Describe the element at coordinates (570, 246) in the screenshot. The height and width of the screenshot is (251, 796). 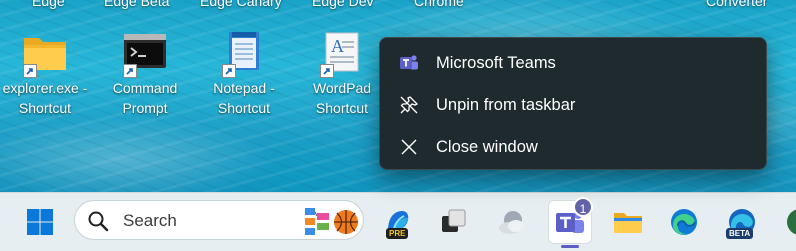
I see `active-indicator` at that location.